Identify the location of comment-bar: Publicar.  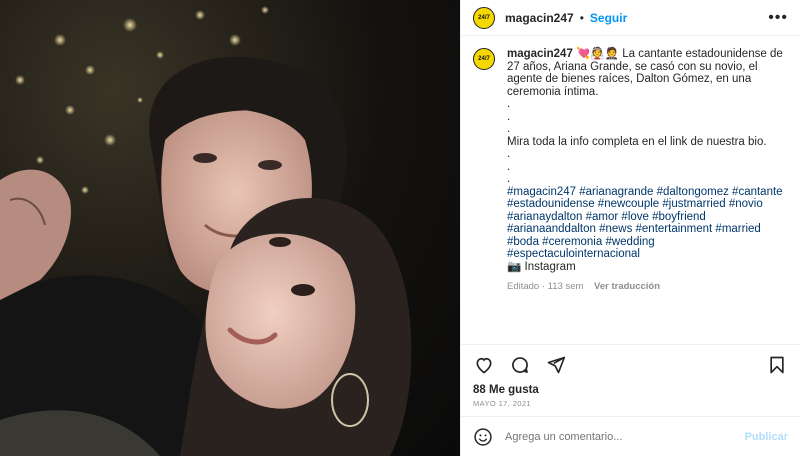
(630, 436).